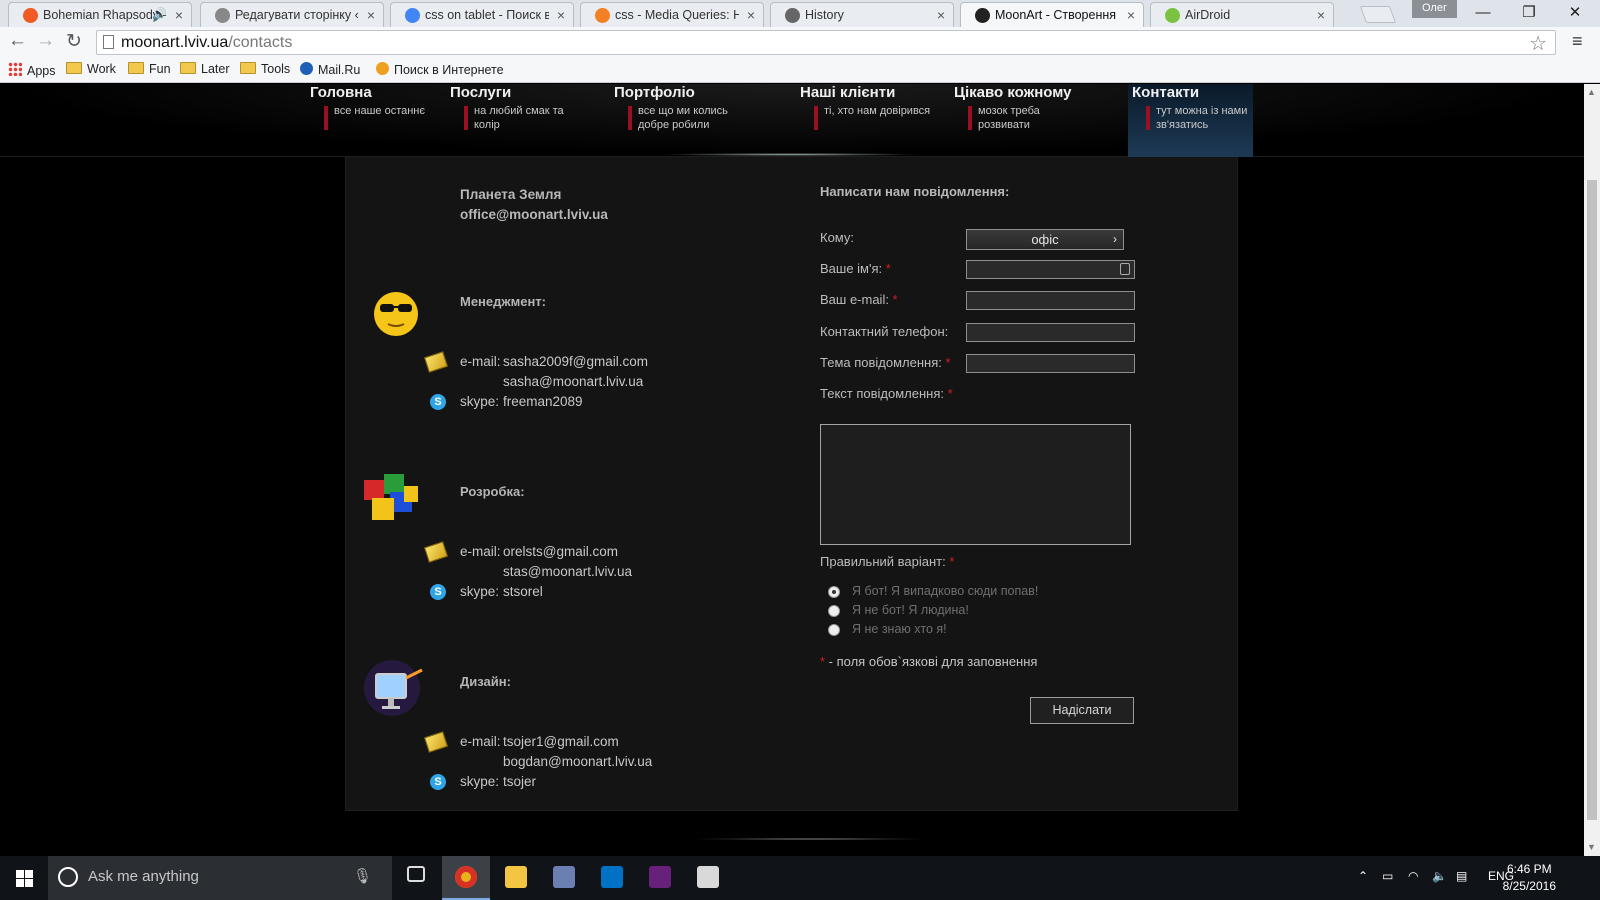  I want to click on browser-tab: Редагувати сторінку ‹ lux ×, so click(292, 14).